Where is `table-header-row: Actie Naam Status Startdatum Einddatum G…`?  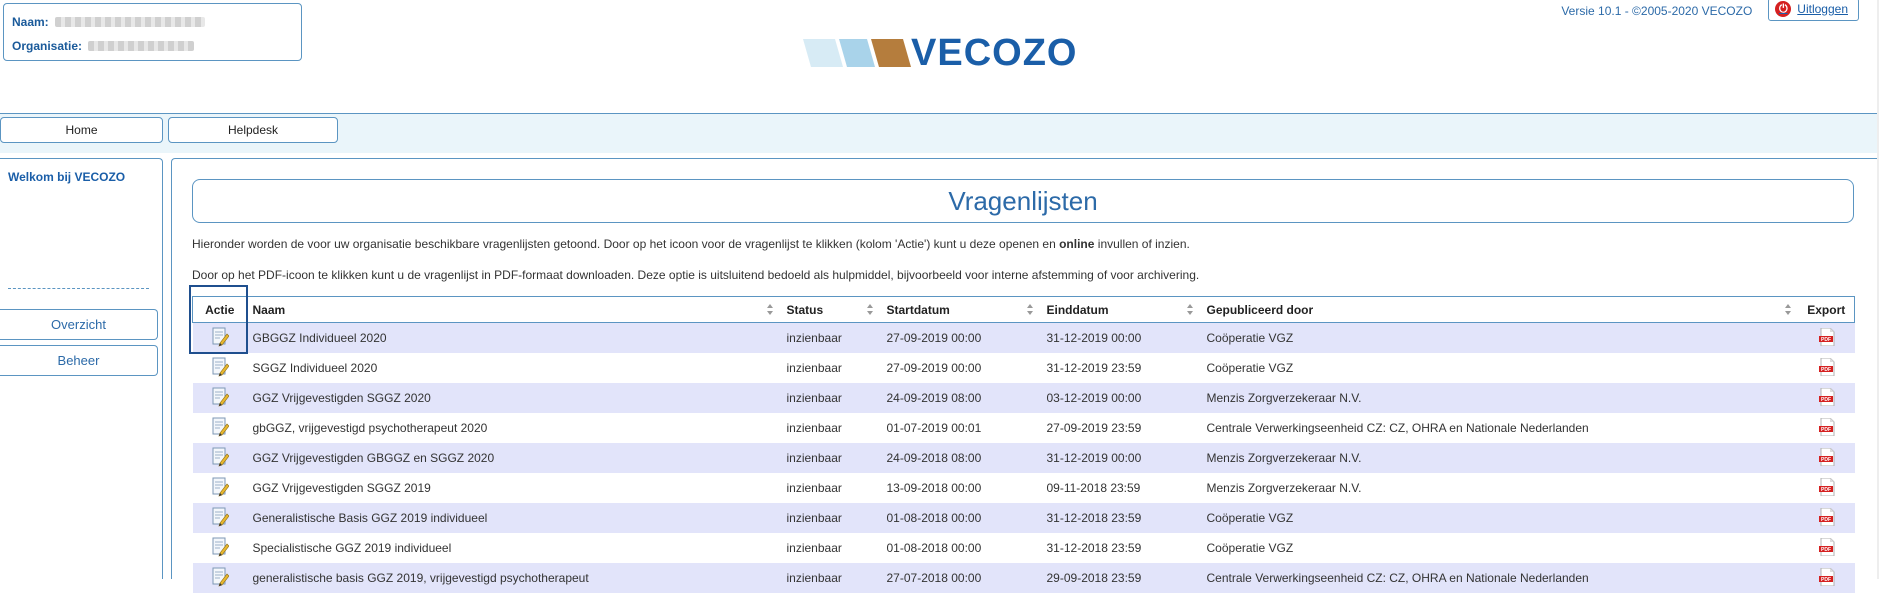
table-header-row: Actie Naam Status Startdatum Einddatum G… is located at coordinates (1024, 310).